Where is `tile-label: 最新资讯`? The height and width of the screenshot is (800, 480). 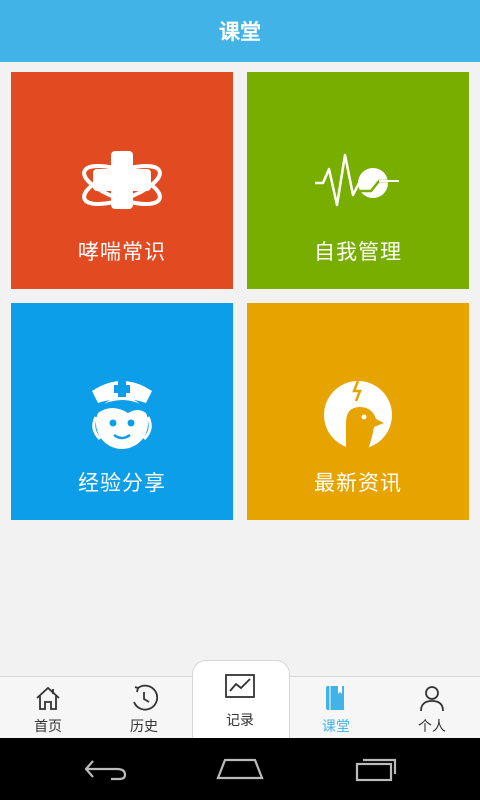 tile-label: 最新资讯 is located at coordinates (358, 483).